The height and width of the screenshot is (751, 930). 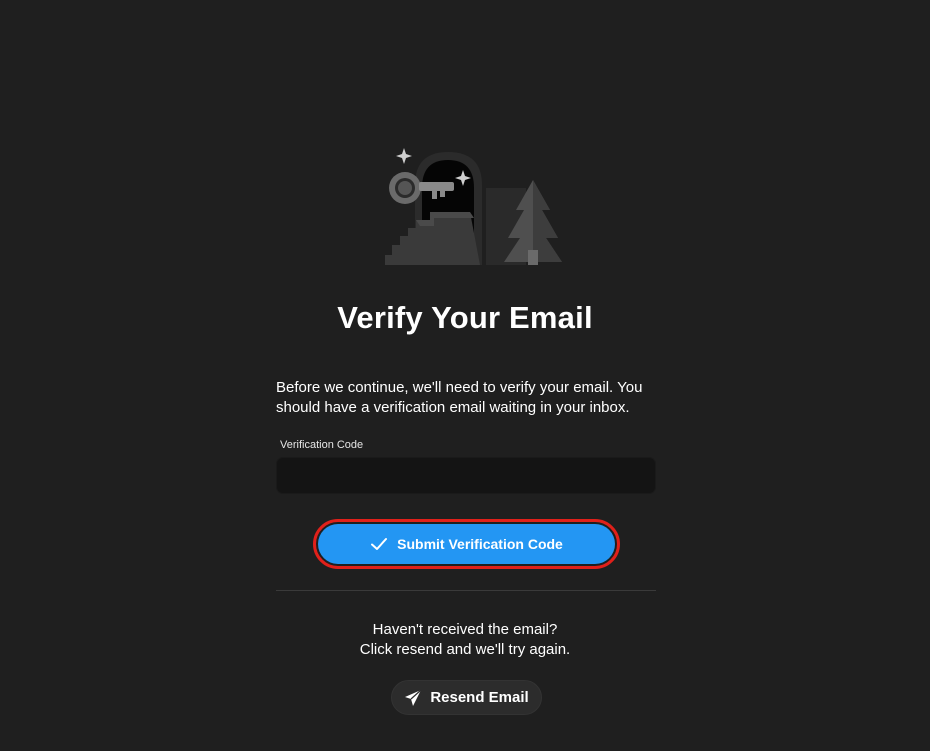 I want to click on submit-button-highlight: Submit Verification Code, so click(x=466, y=544).